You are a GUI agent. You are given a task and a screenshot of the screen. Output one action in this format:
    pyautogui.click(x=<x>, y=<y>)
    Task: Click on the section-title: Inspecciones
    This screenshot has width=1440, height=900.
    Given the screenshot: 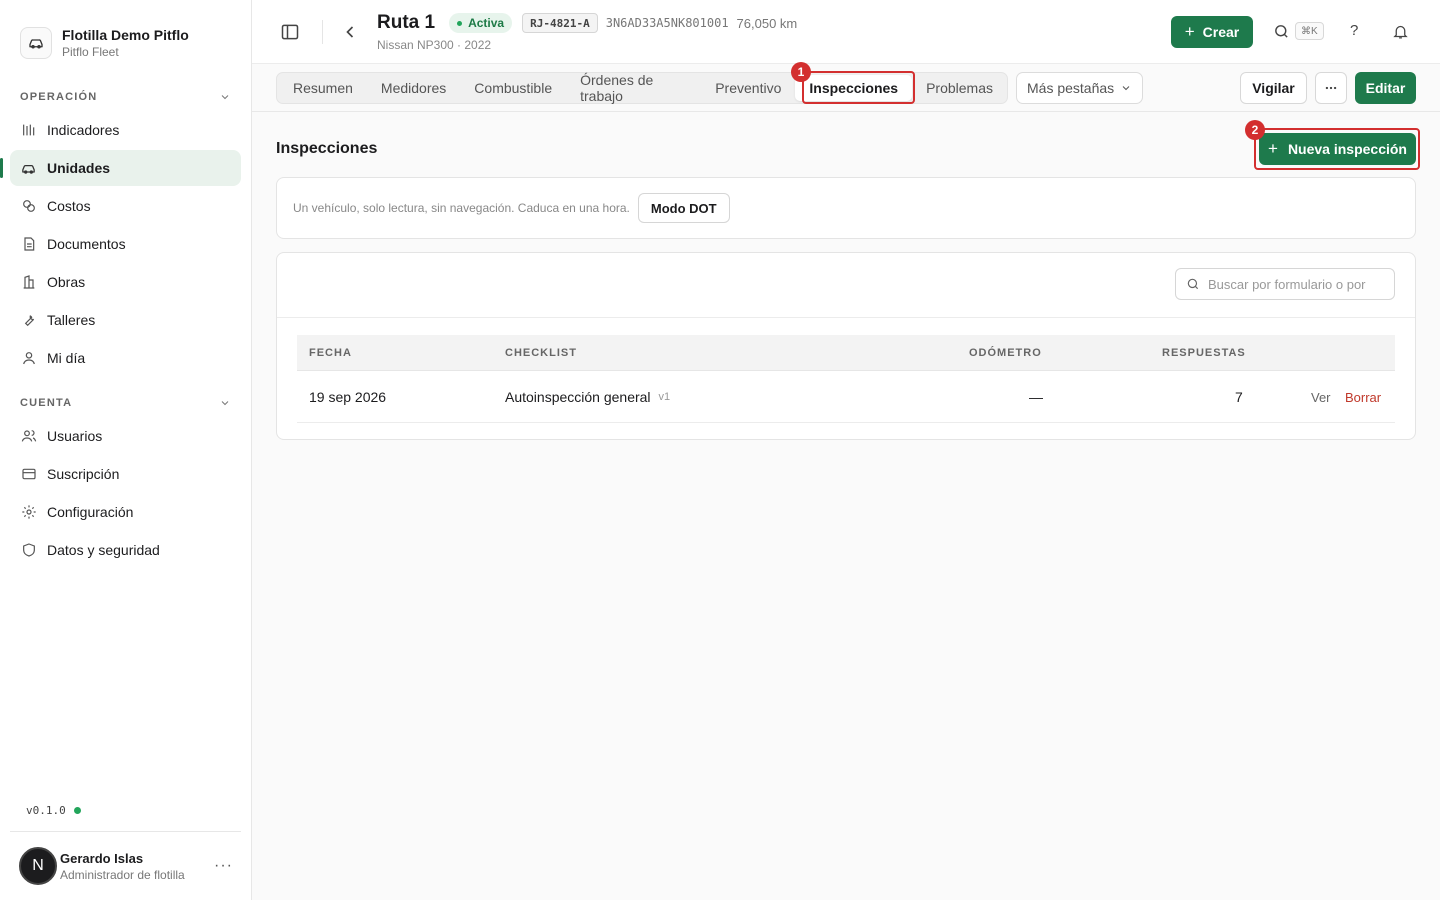 What is the action you would take?
    pyautogui.click(x=327, y=148)
    